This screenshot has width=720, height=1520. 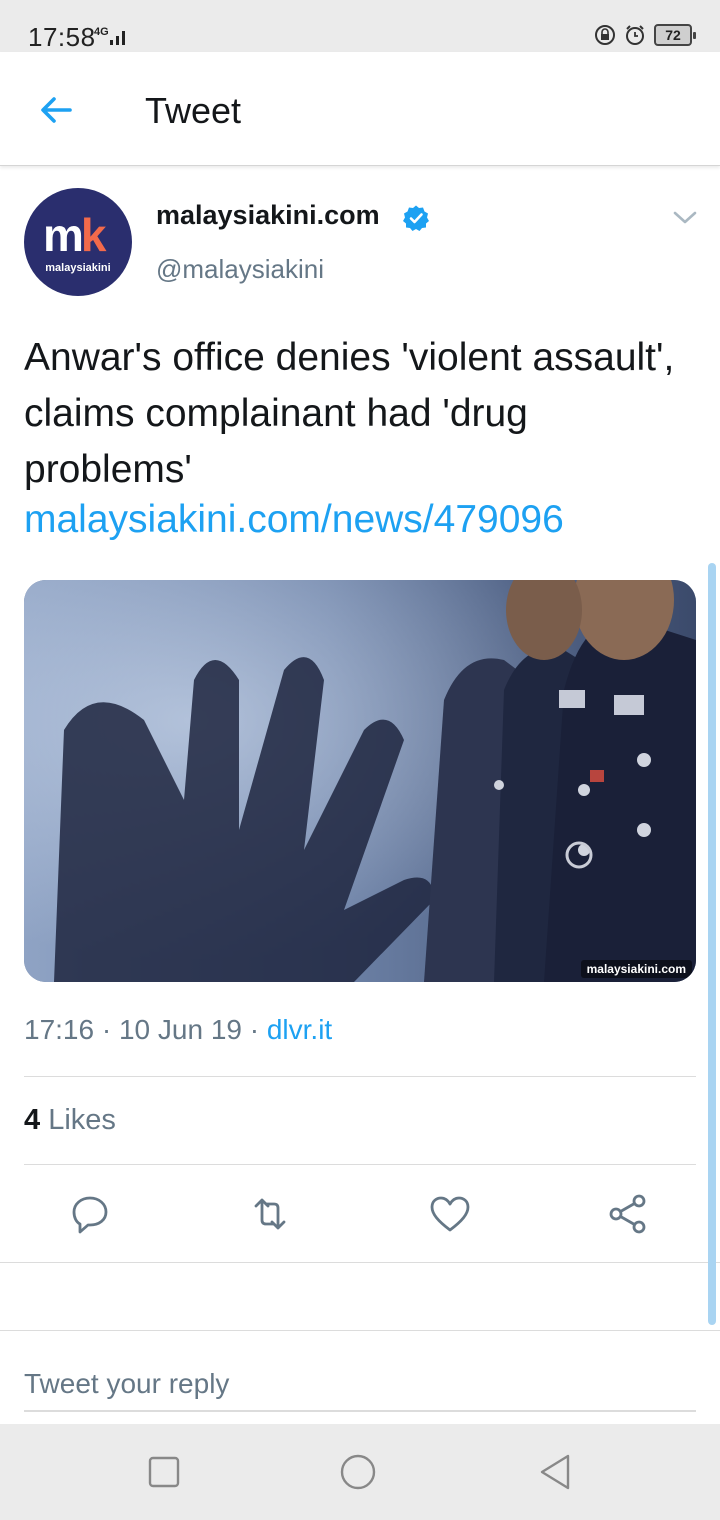 I want to click on likes-stat: 4 Likes, so click(x=70, y=1120).